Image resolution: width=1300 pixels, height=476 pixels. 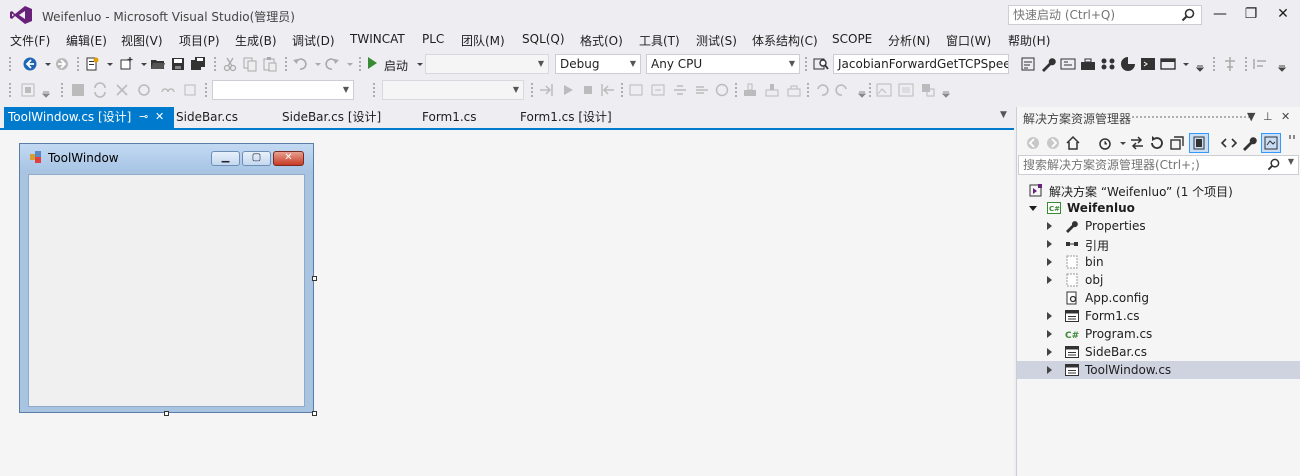 What do you see at coordinates (329, 117) in the screenshot?
I see `tab-sidebar-design: SideBar.cs [设计]` at bounding box center [329, 117].